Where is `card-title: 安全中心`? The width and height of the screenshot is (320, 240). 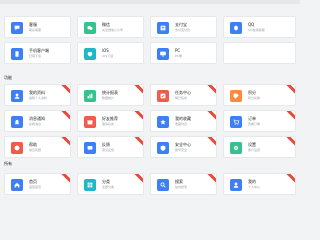 card-title: 安全中心 is located at coordinates (183, 144).